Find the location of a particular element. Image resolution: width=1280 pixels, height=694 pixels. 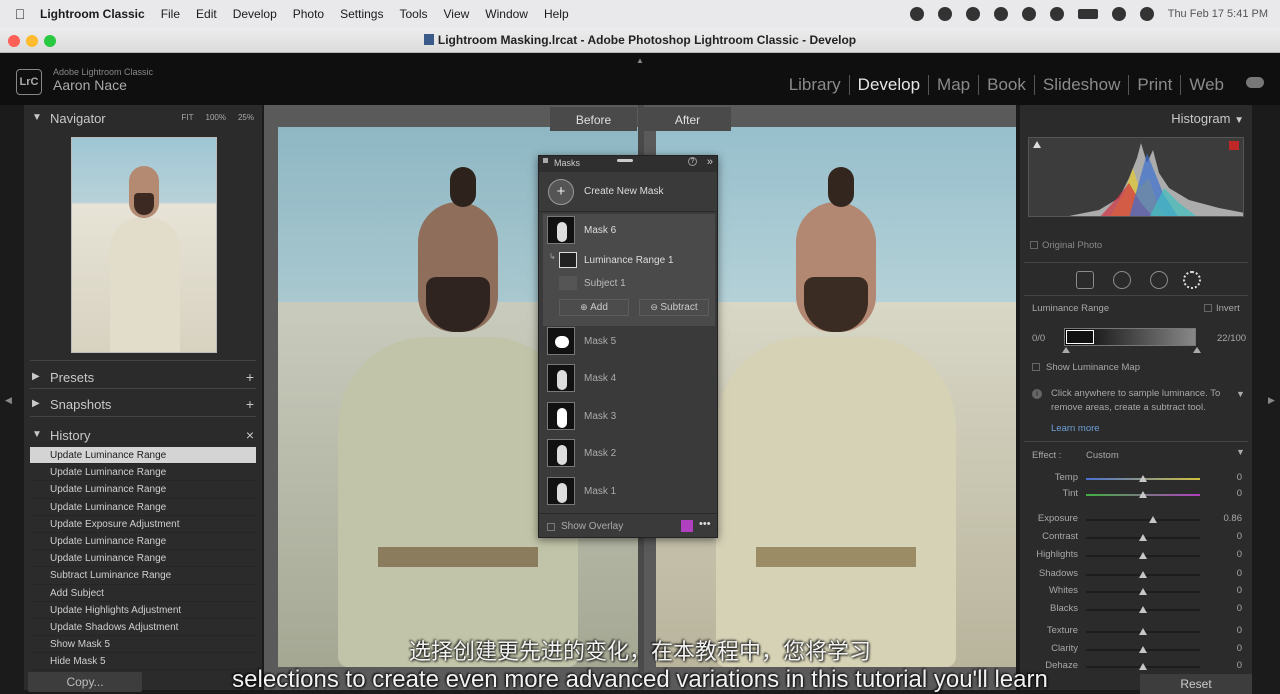

add-snapshot-icon: + is located at coordinates (250, 404).